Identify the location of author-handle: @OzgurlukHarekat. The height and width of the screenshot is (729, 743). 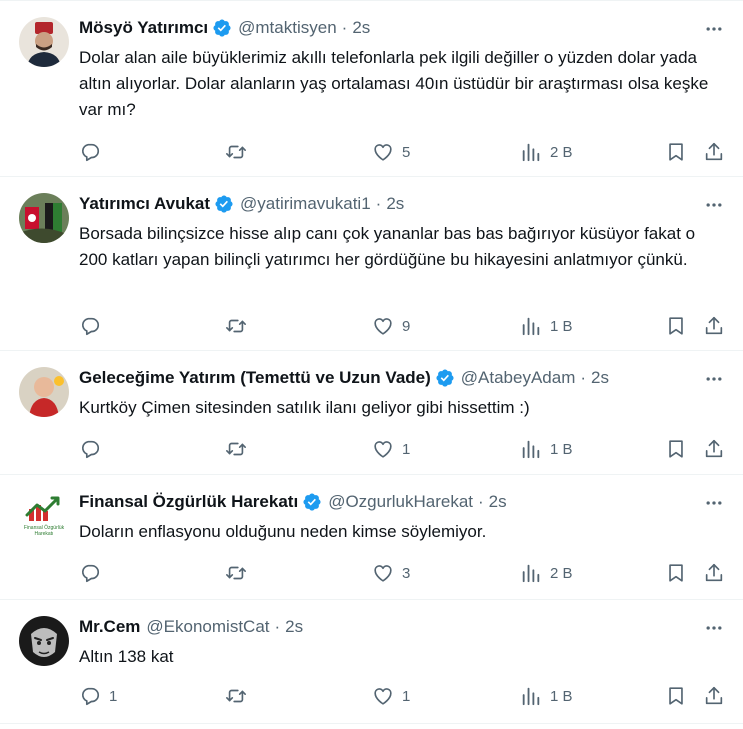
(400, 502).